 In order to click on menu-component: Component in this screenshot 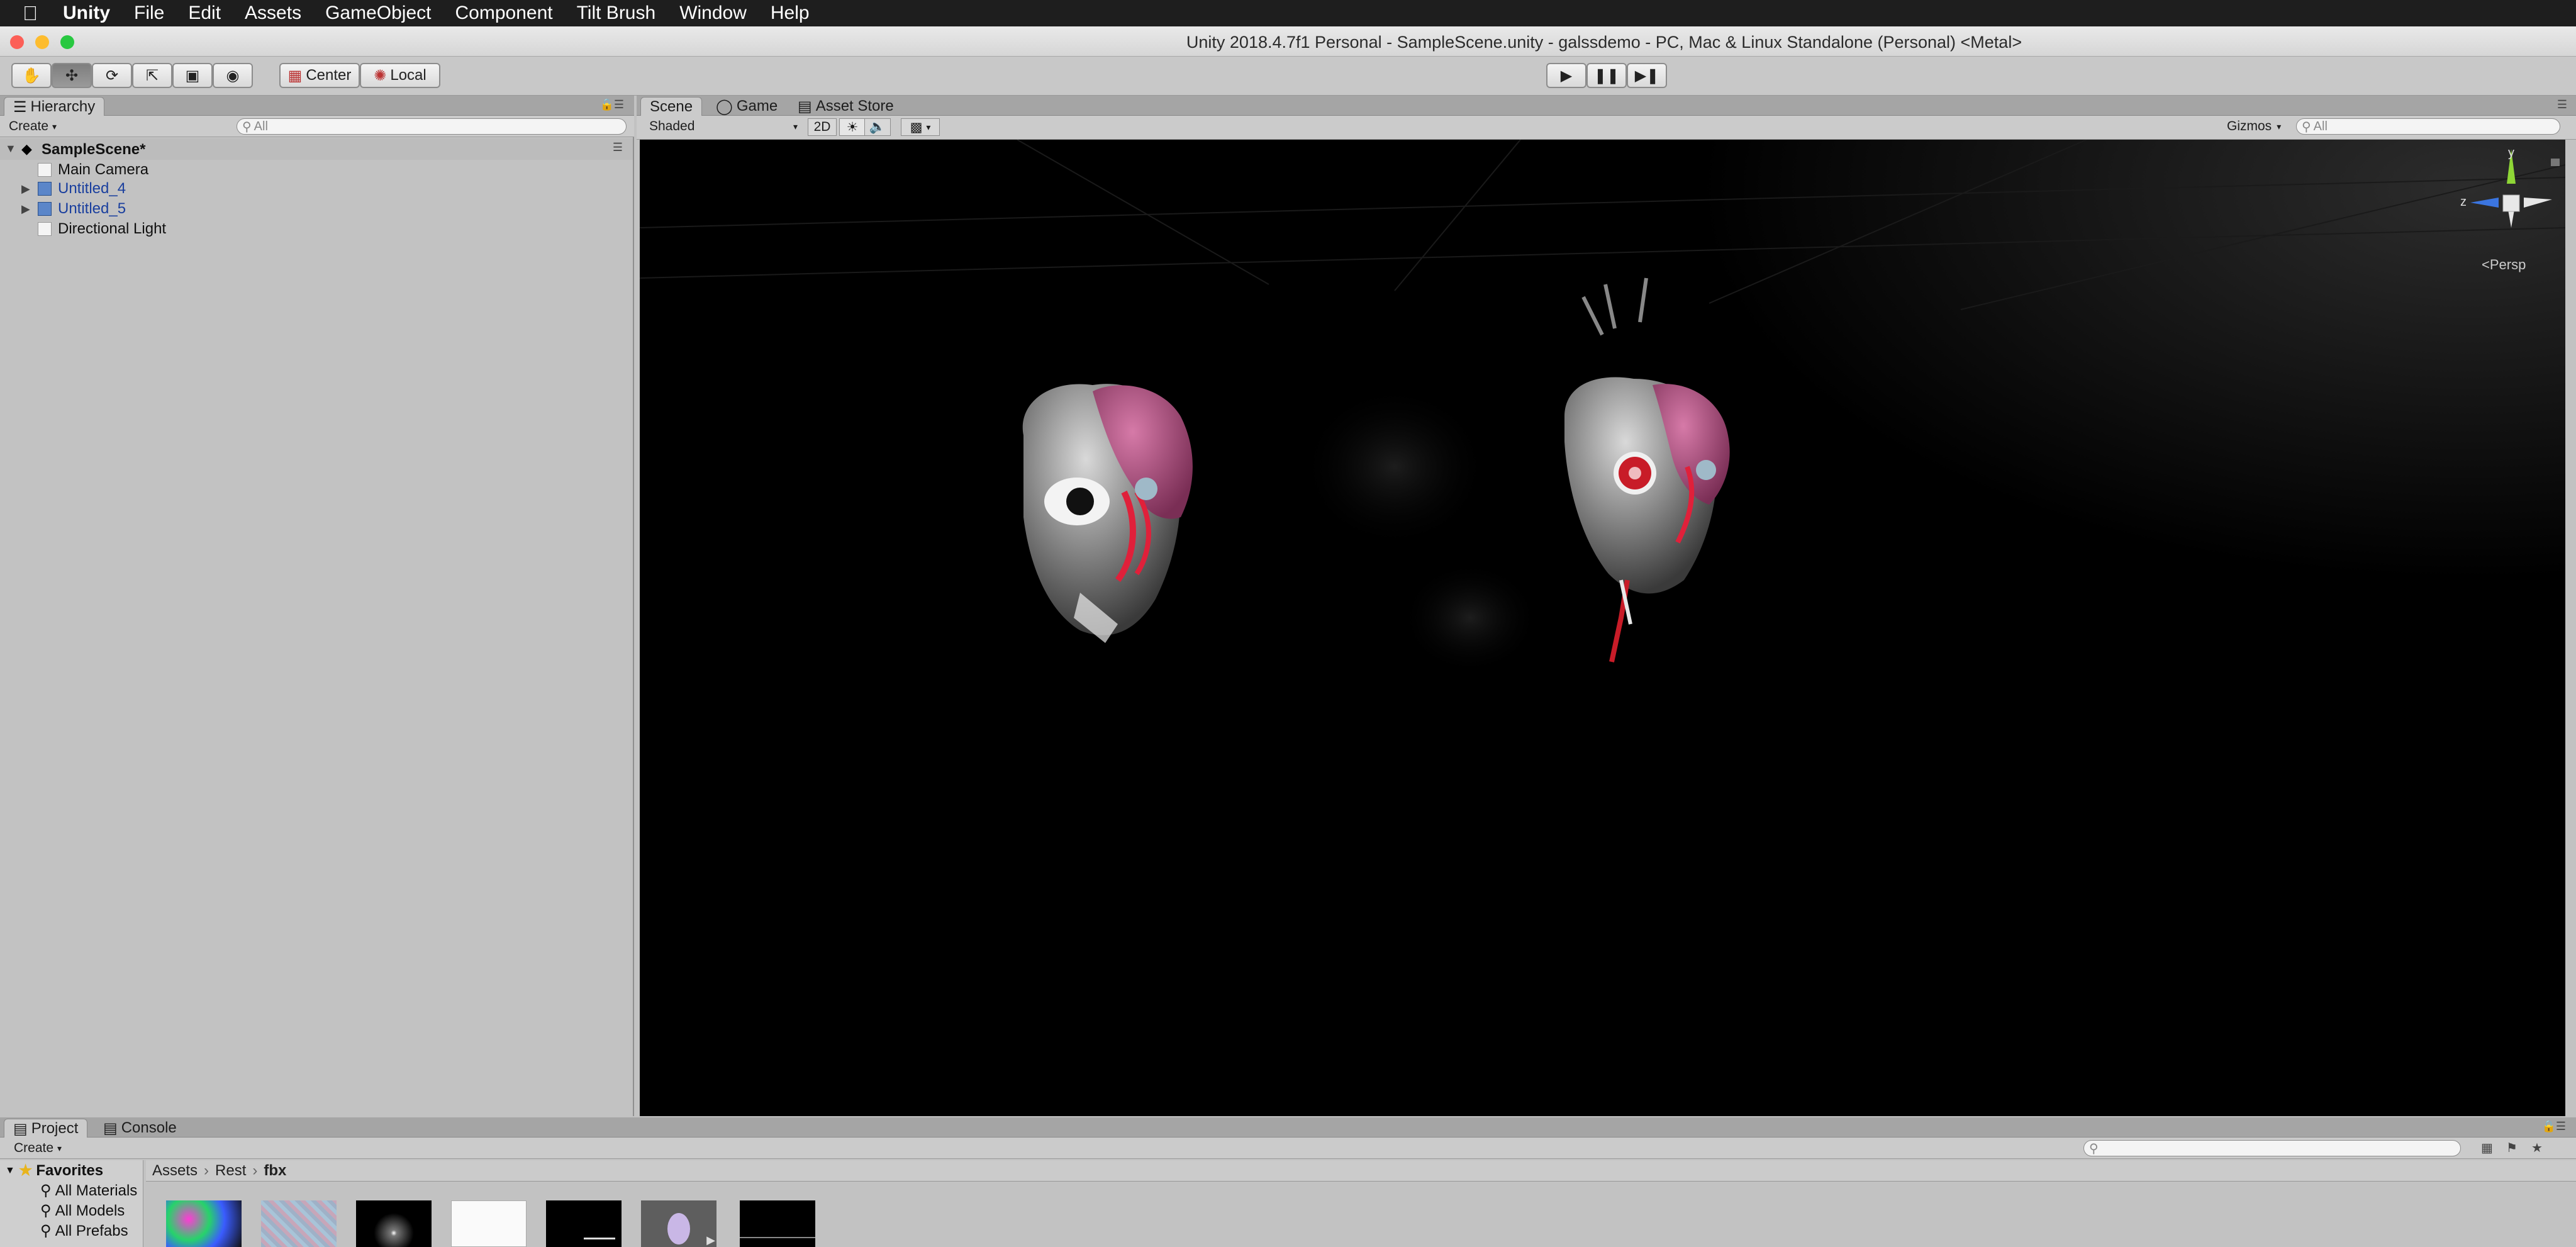, I will do `click(503, 13)`.